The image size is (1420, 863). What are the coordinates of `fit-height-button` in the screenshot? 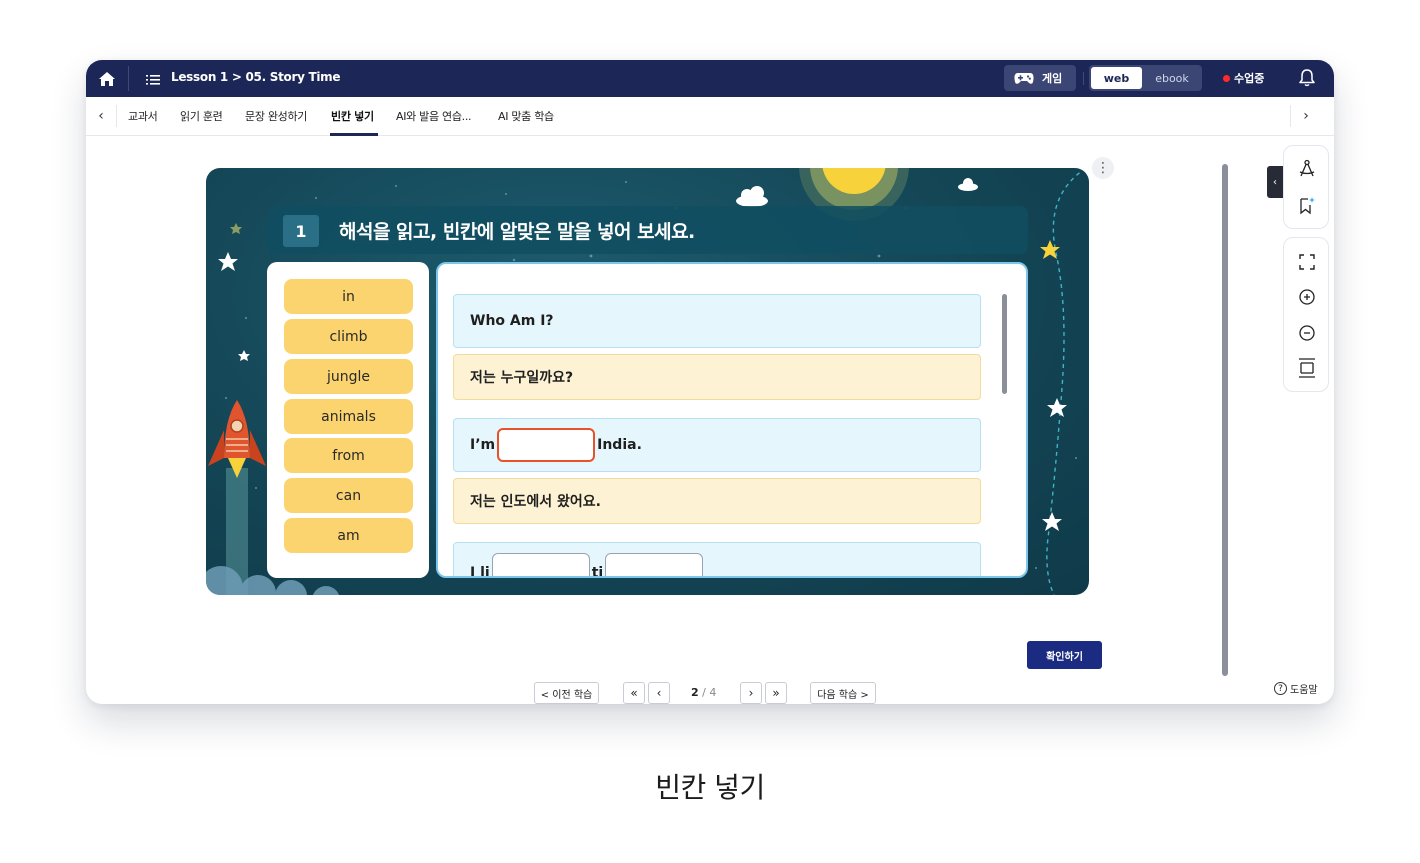 It's located at (1307, 368).